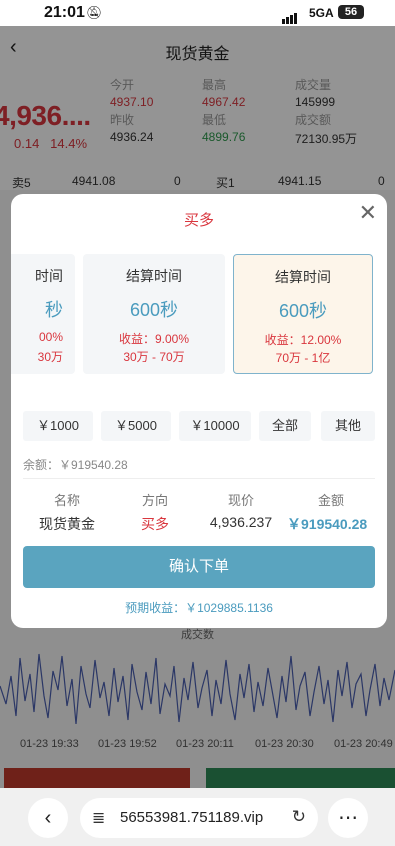 The image size is (395, 846). I want to click on col-price: 现价, so click(240, 500).